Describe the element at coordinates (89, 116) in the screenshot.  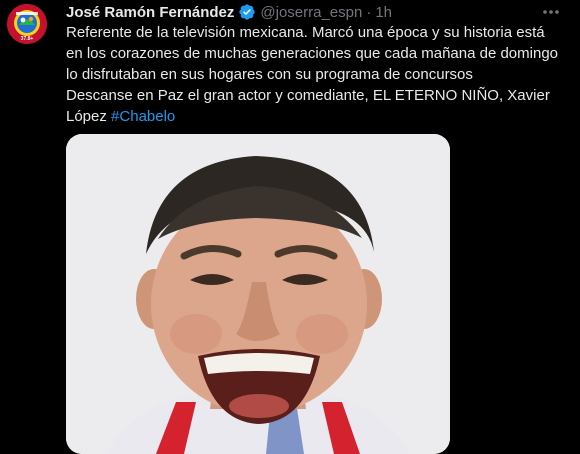
I see `tweet-text-line-prefix: López` at that location.